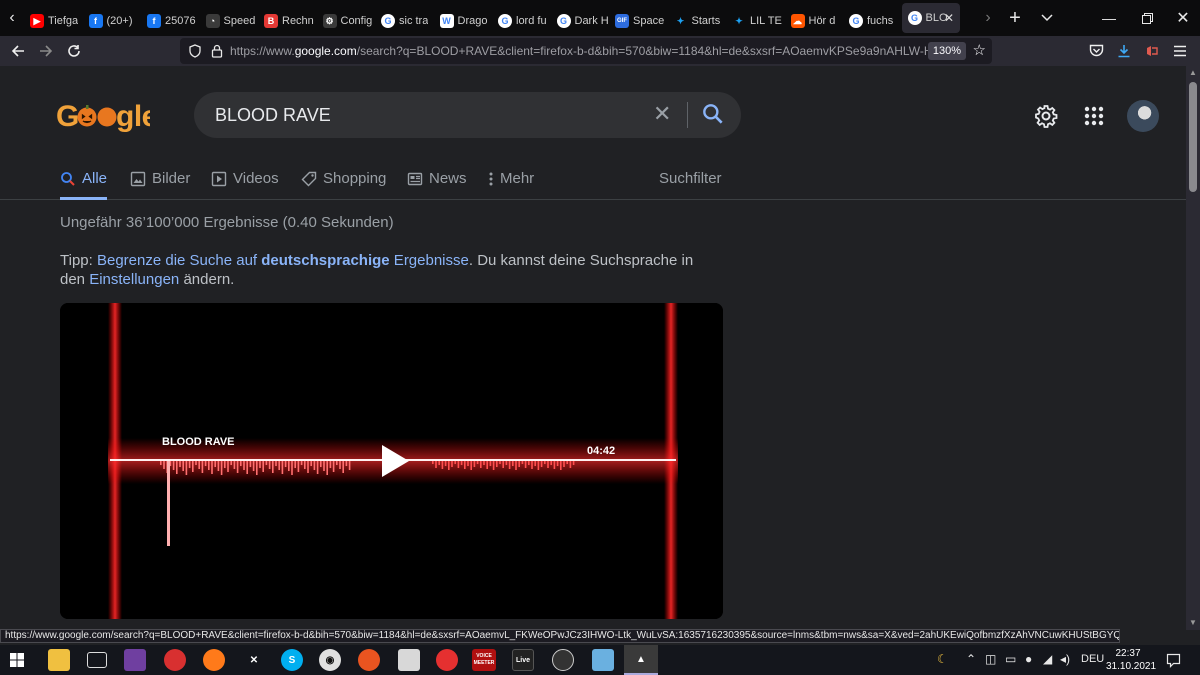  Describe the element at coordinates (510, 185) in the screenshot. I see `tab-mehr: Mehr` at that location.